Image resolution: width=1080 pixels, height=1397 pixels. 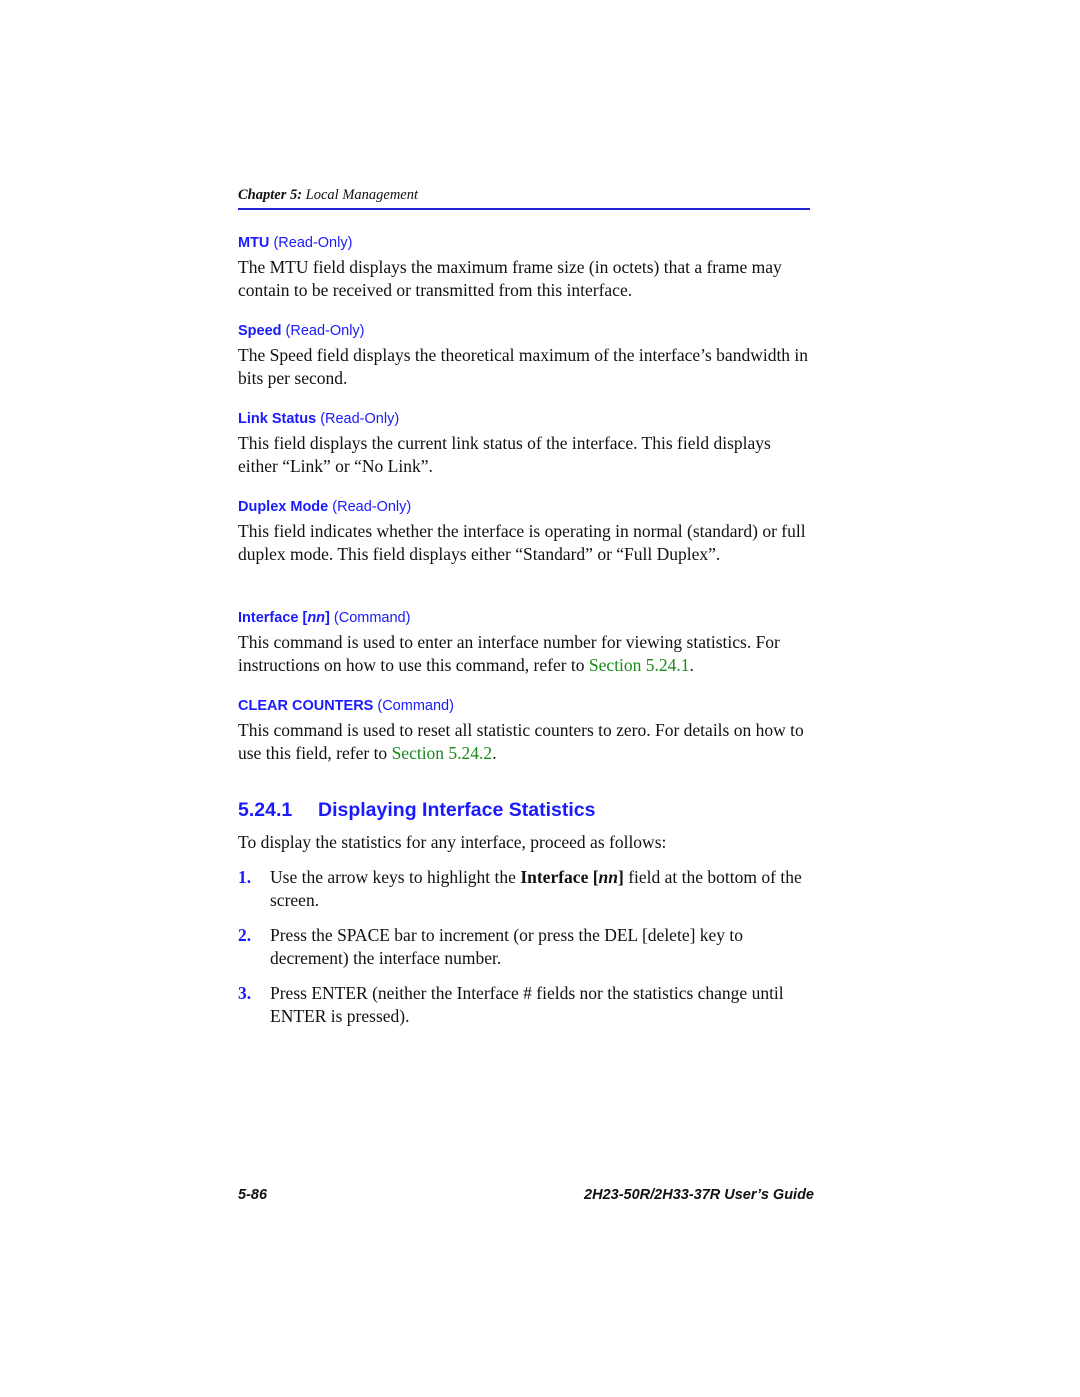 I want to click on field-name-end: ], so click(x=327, y=618).